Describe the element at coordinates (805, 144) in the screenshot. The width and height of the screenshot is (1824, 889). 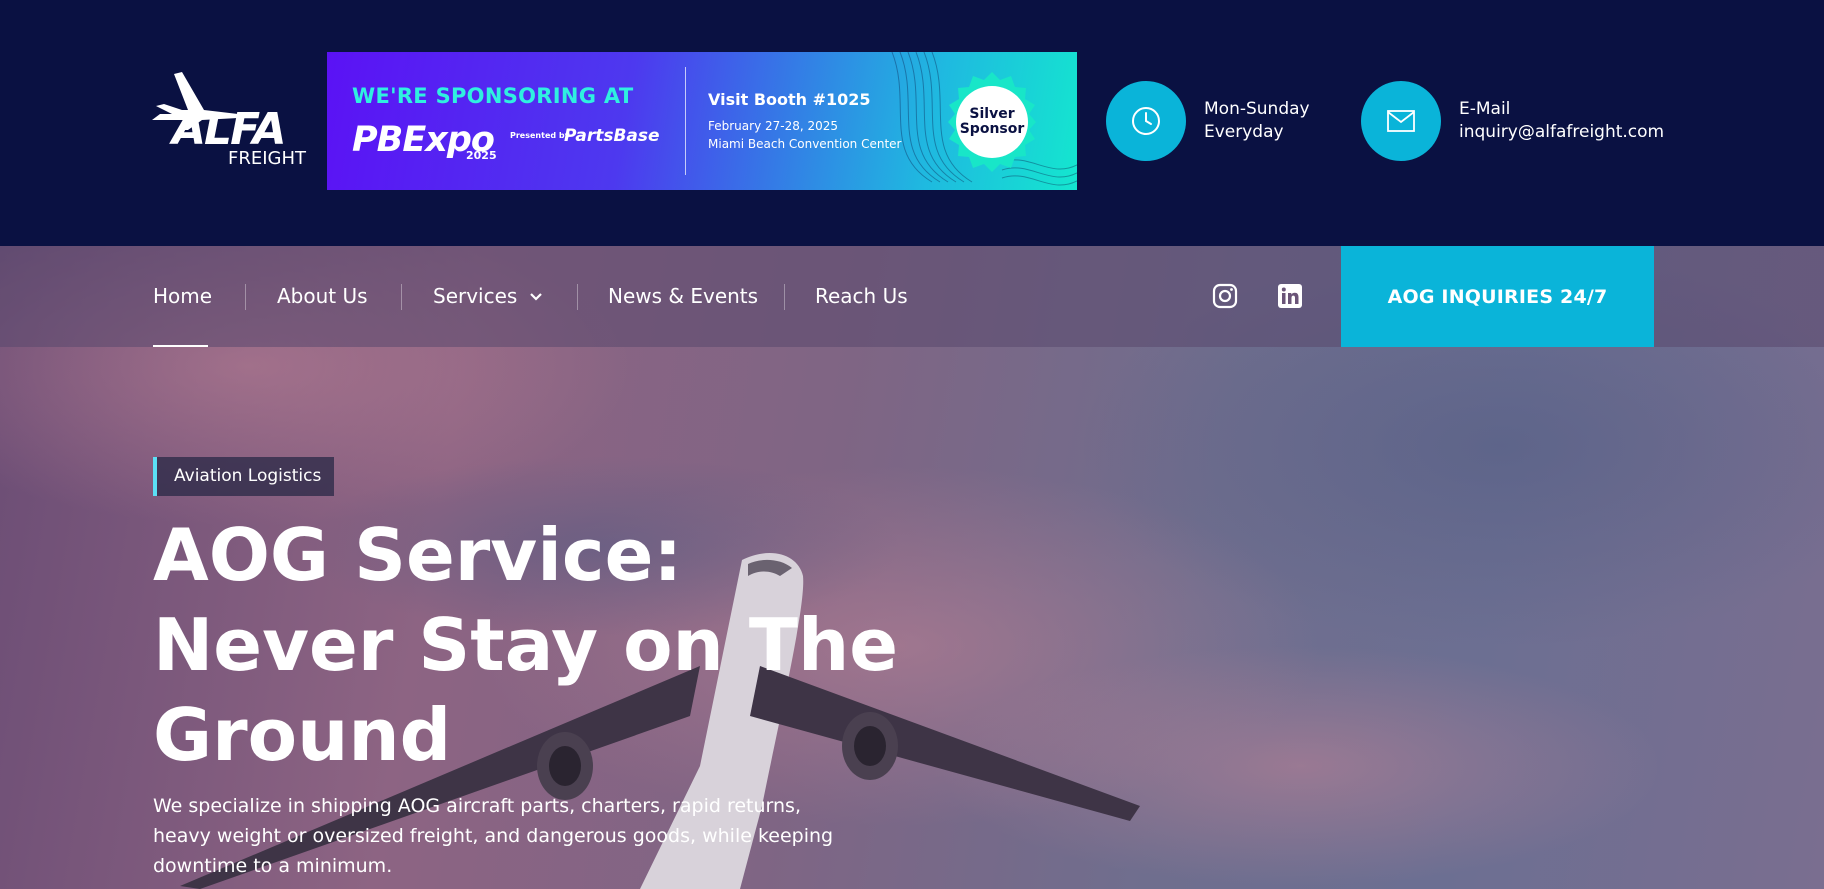
I see `event-venue: Miami Beach Convention Center` at that location.